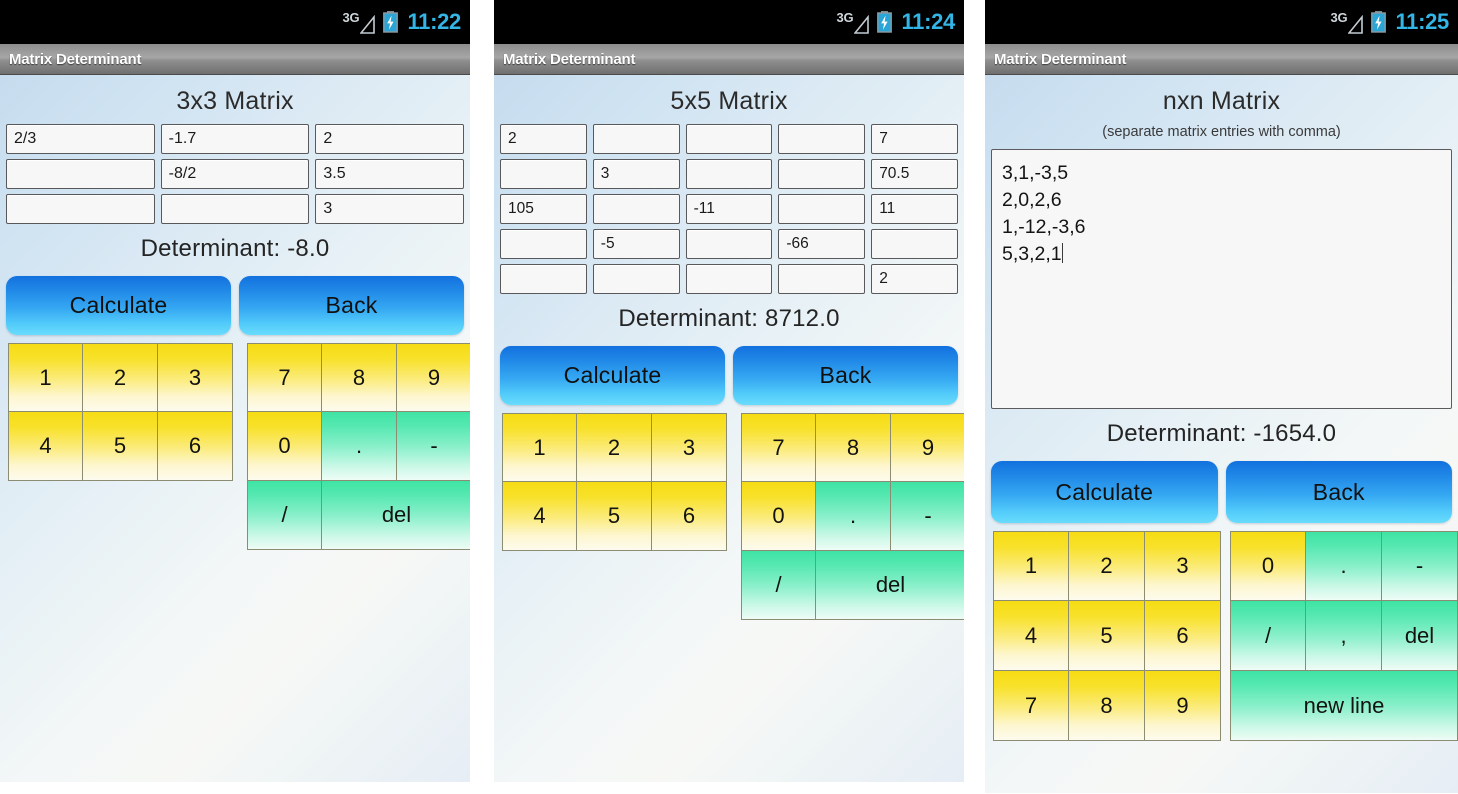  I want to click on action-buttons: Calculate Back, so click(235, 309).